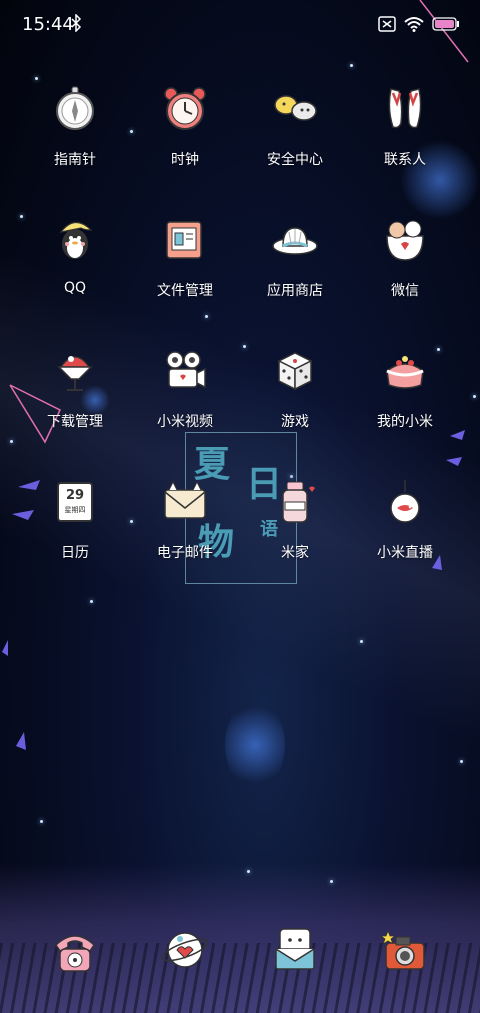  What do you see at coordinates (185, 422) in the screenshot?
I see `app-label: 小米视频` at bounding box center [185, 422].